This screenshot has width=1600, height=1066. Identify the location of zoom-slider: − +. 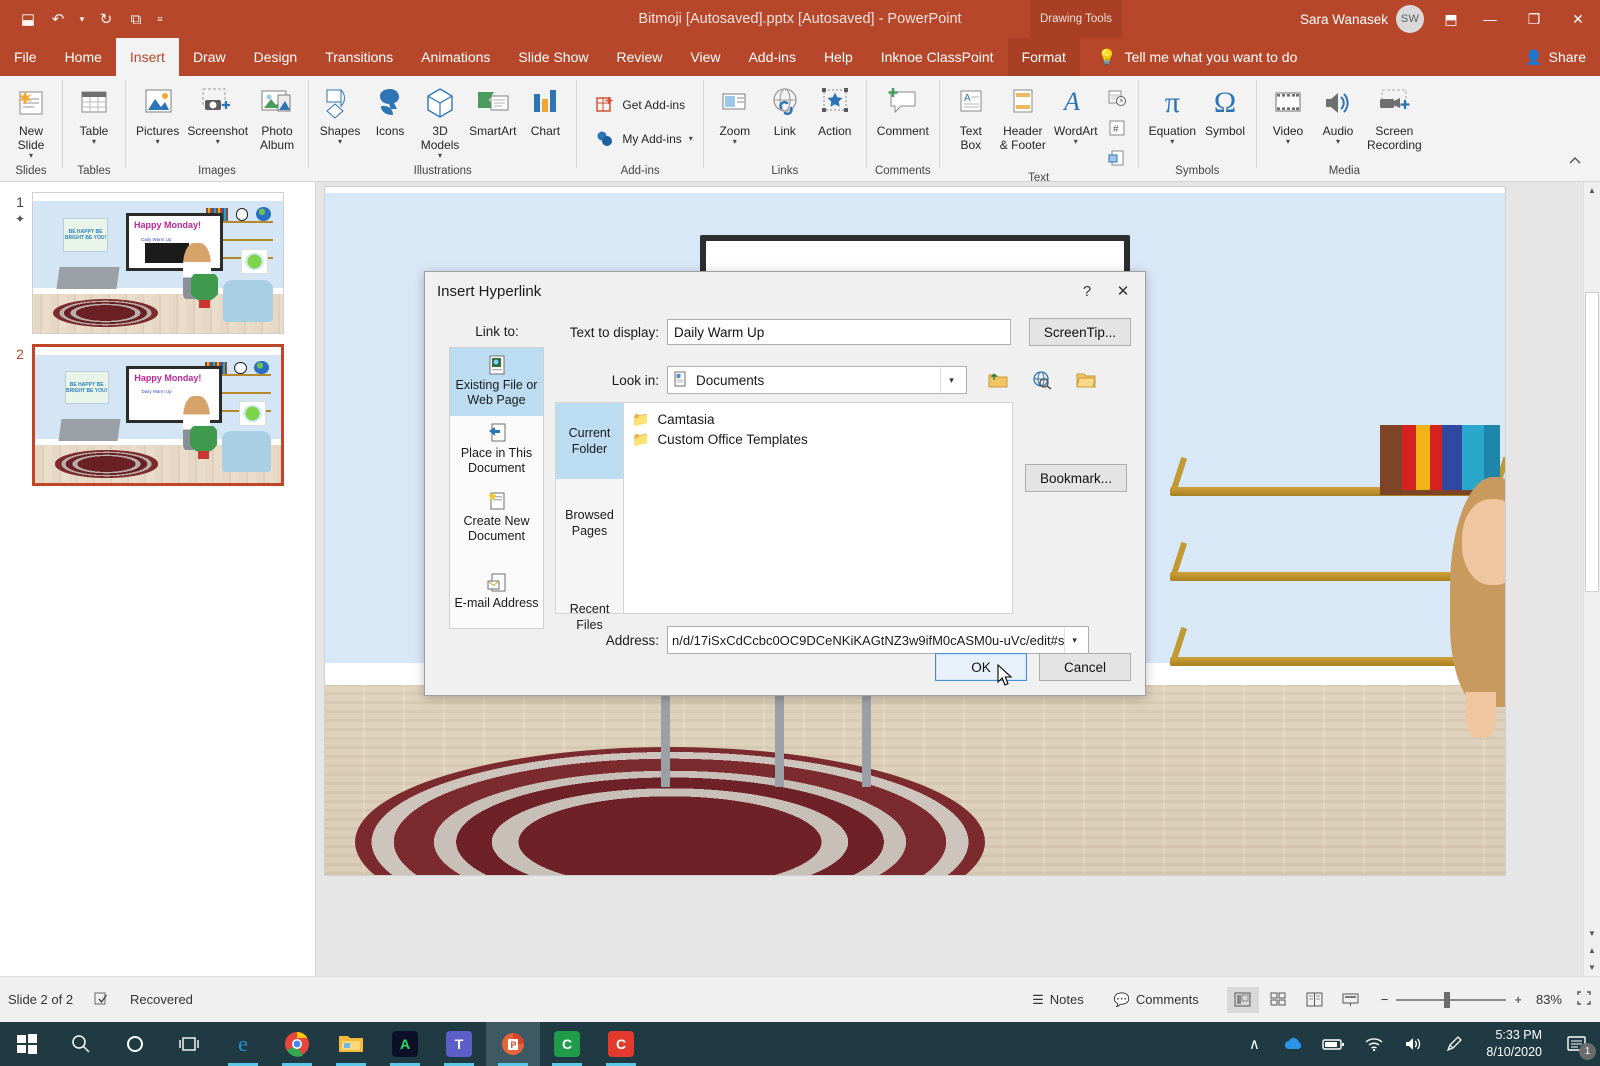
(1451, 999).